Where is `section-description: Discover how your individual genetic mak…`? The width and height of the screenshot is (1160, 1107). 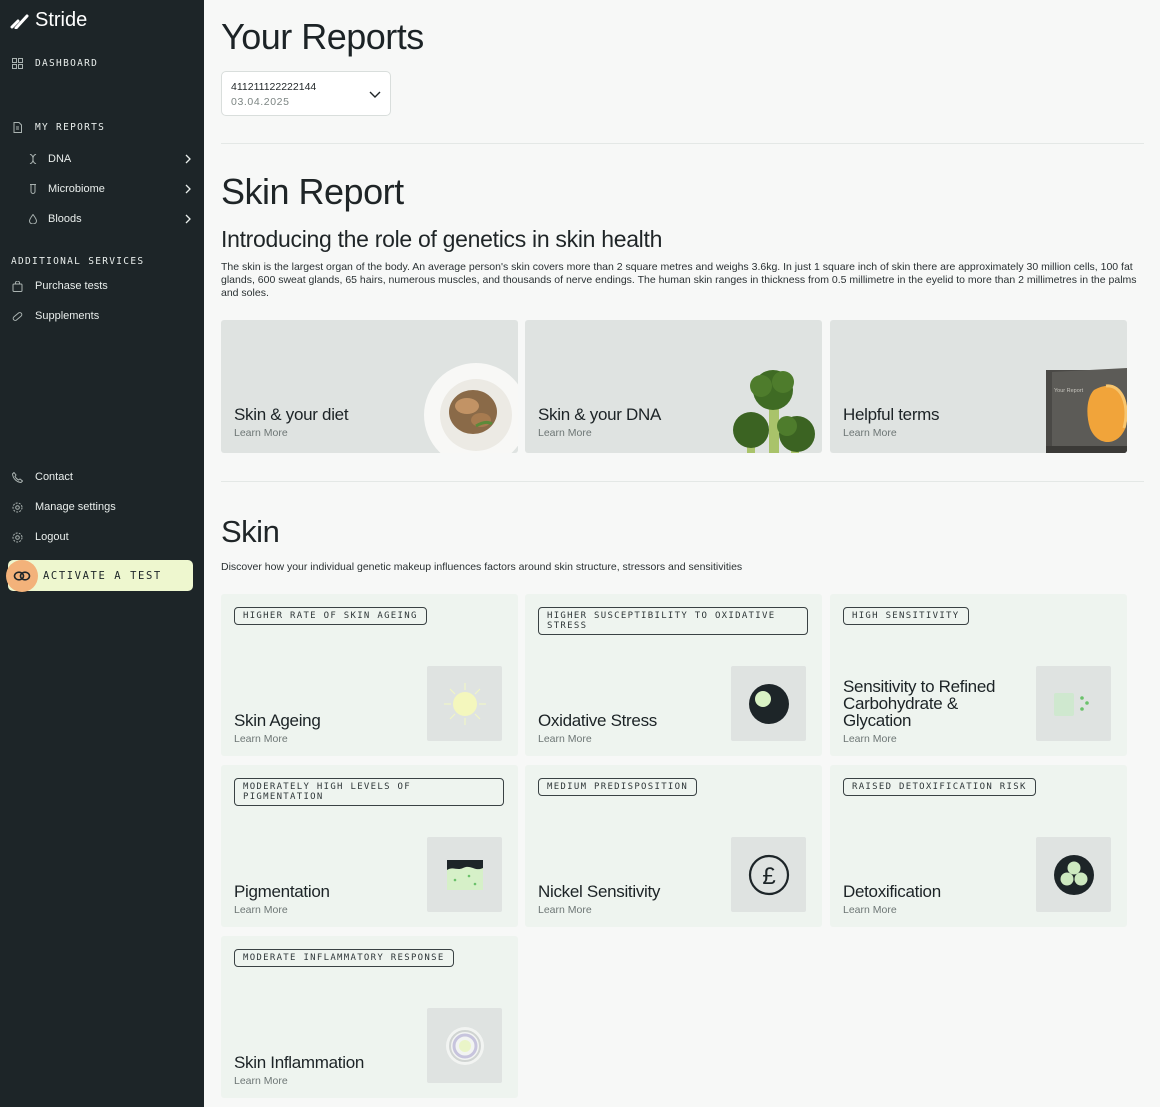
section-description: Discover how your individual genetic mak… is located at coordinates (482, 567).